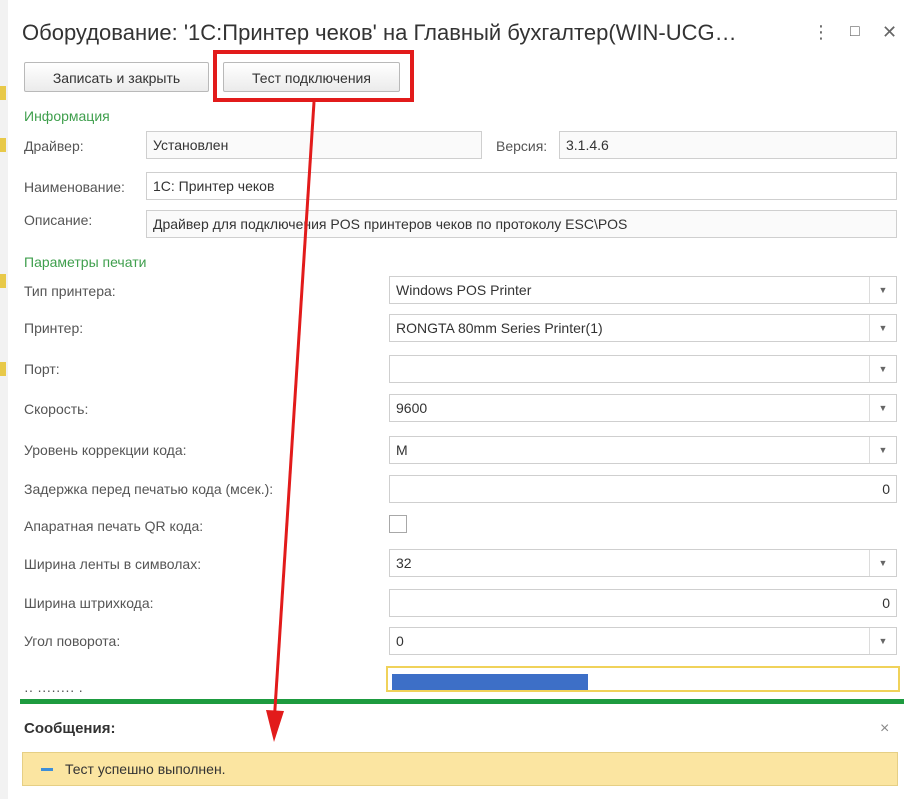 The width and height of the screenshot is (904, 799). Describe the element at coordinates (294, 413) in the screenshot. I see `arrow-line` at that location.